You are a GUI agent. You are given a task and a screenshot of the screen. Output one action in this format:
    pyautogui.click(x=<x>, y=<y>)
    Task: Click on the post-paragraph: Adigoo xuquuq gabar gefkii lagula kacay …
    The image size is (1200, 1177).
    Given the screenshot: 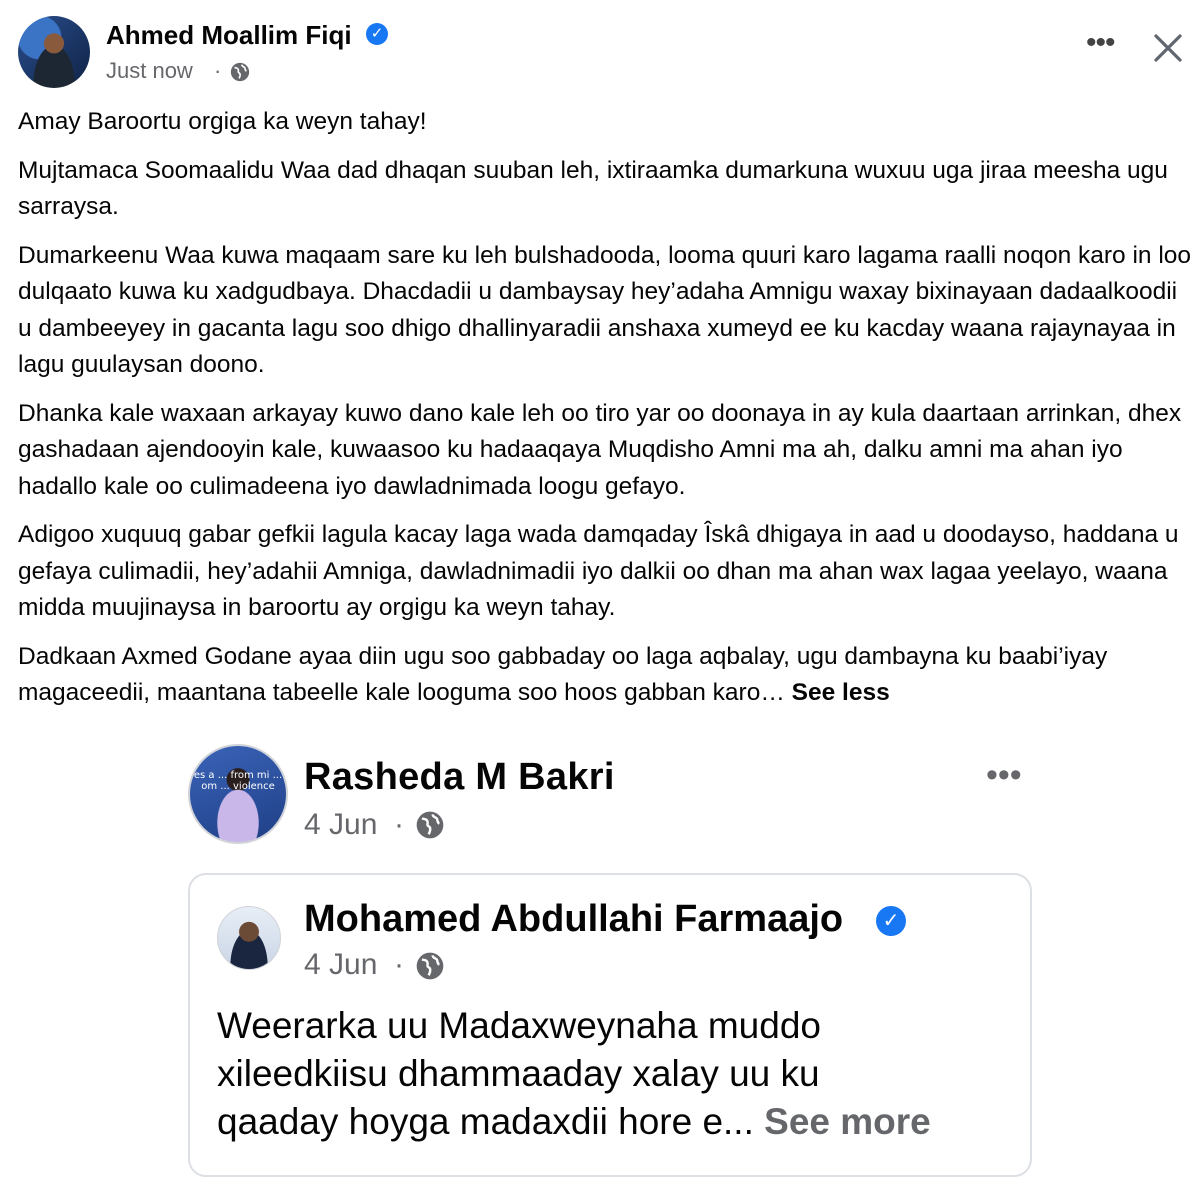 What is the action you would take?
    pyautogui.click(x=598, y=571)
    